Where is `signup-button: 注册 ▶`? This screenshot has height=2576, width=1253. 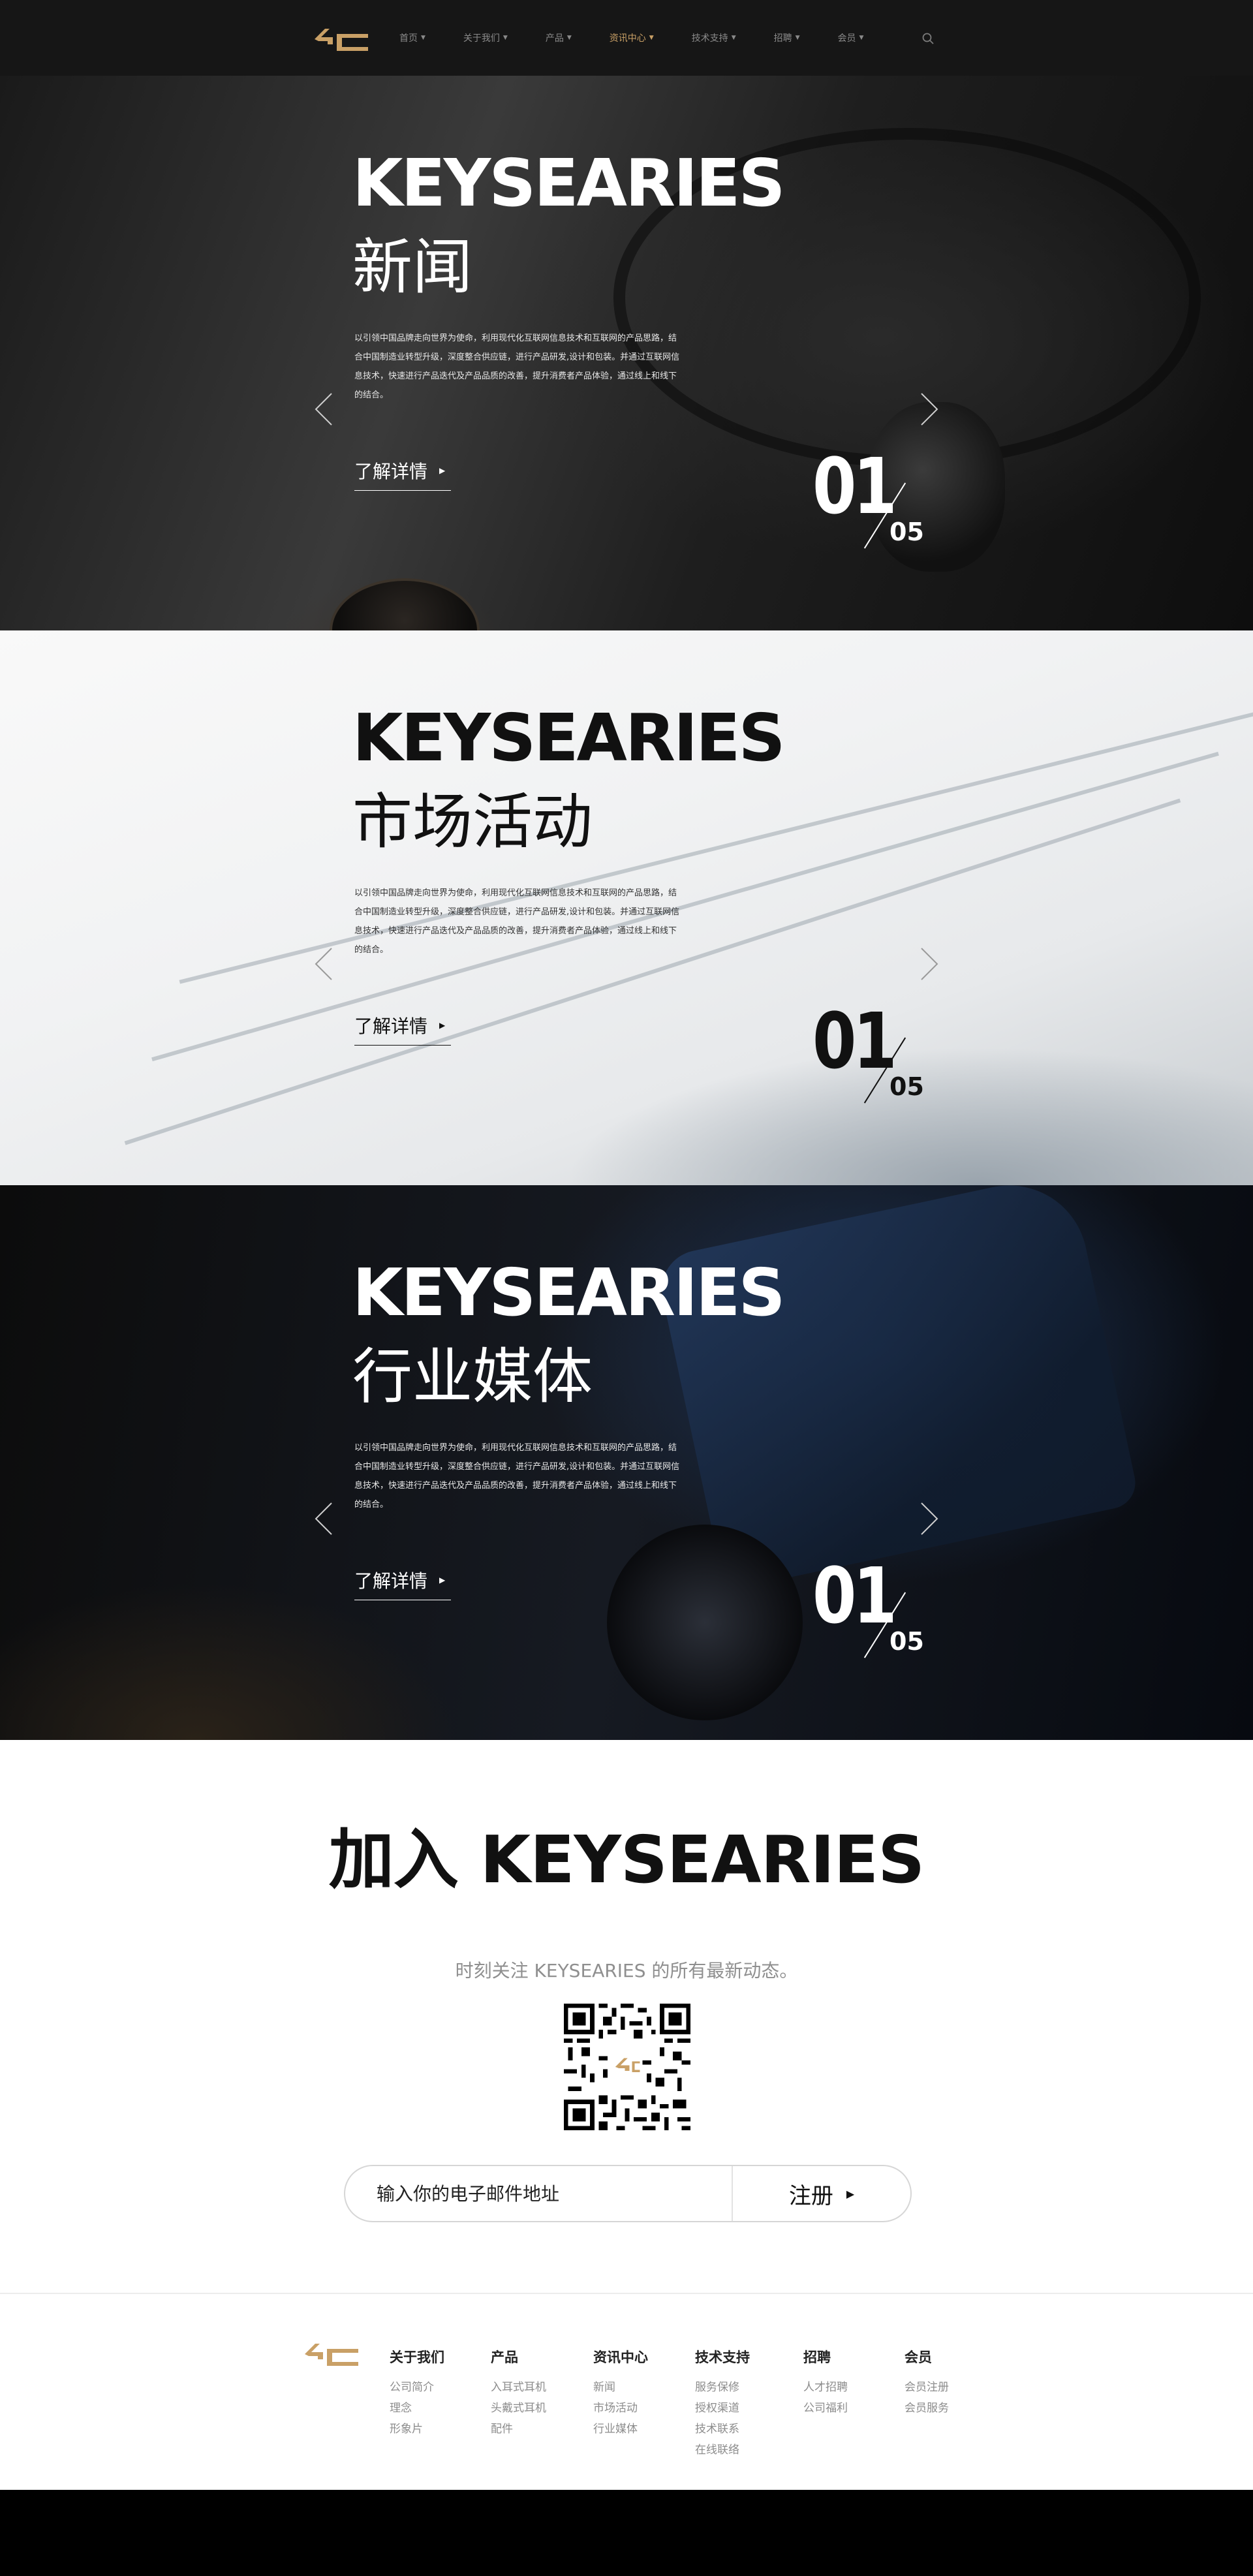
signup-button: 注册 ▶ is located at coordinates (822, 2193).